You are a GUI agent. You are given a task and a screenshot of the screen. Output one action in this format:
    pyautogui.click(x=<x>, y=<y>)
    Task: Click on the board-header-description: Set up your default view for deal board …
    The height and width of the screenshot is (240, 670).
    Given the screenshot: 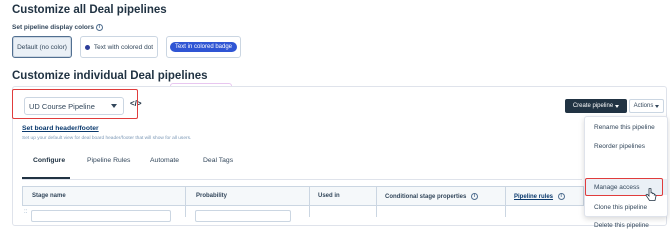 What is the action you would take?
    pyautogui.click(x=107, y=138)
    